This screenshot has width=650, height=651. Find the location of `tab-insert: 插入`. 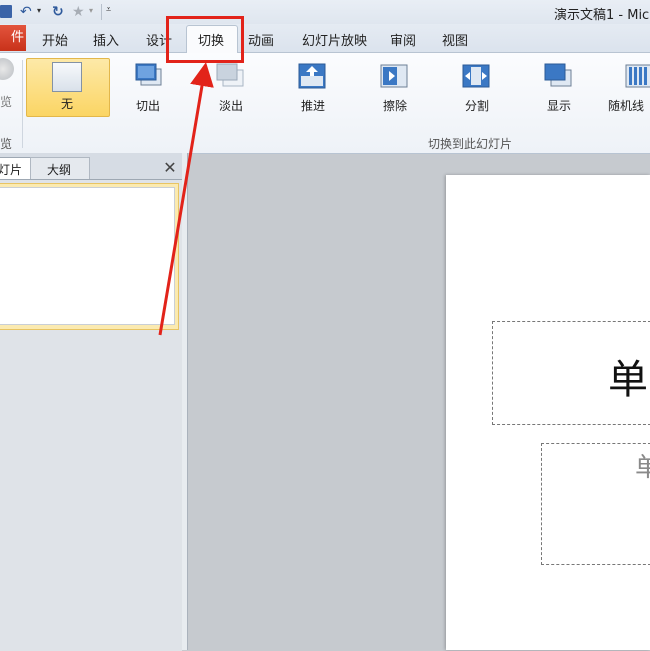

tab-insert: 插入 is located at coordinates (106, 39).